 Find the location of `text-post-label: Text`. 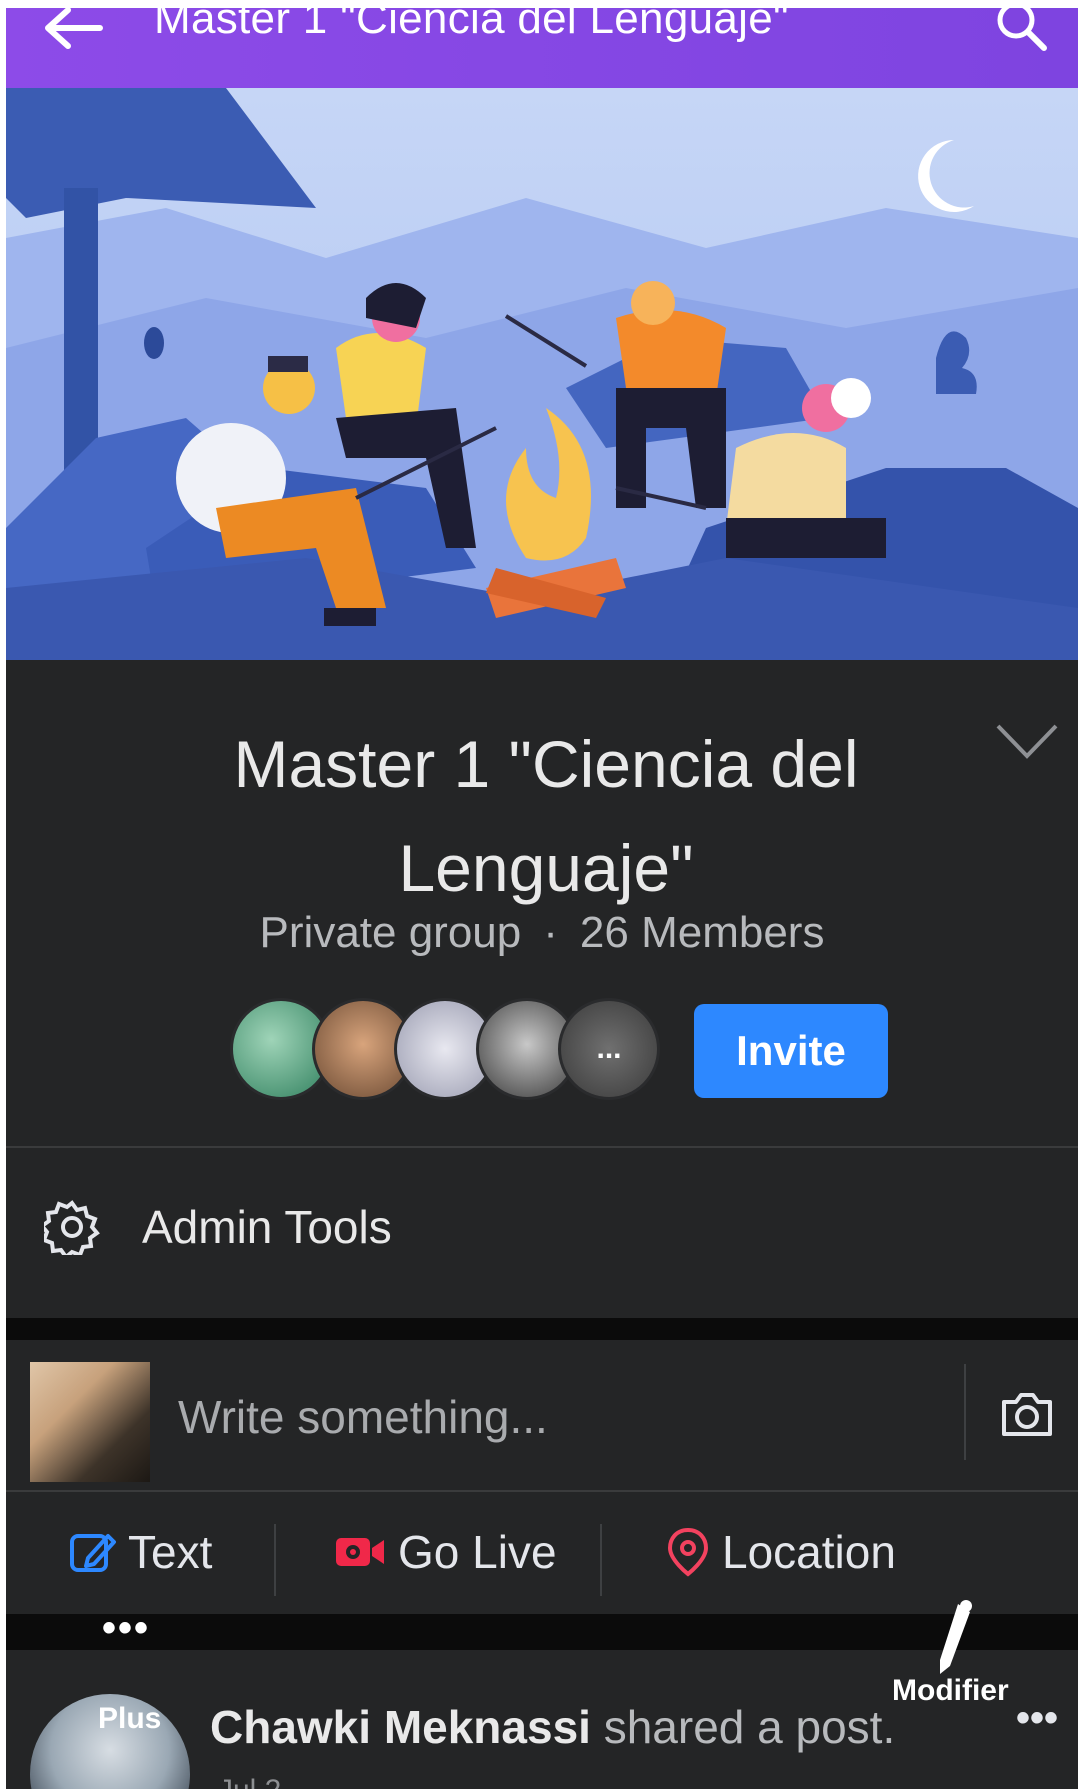

text-post-label: Text is located at coordinates (170, 1552).